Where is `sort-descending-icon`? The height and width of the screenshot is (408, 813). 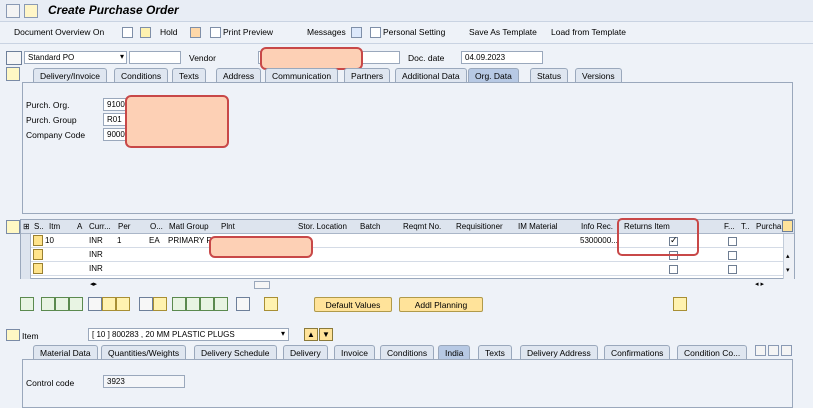
sort-descending-icon is located at coordinates (193, 304).